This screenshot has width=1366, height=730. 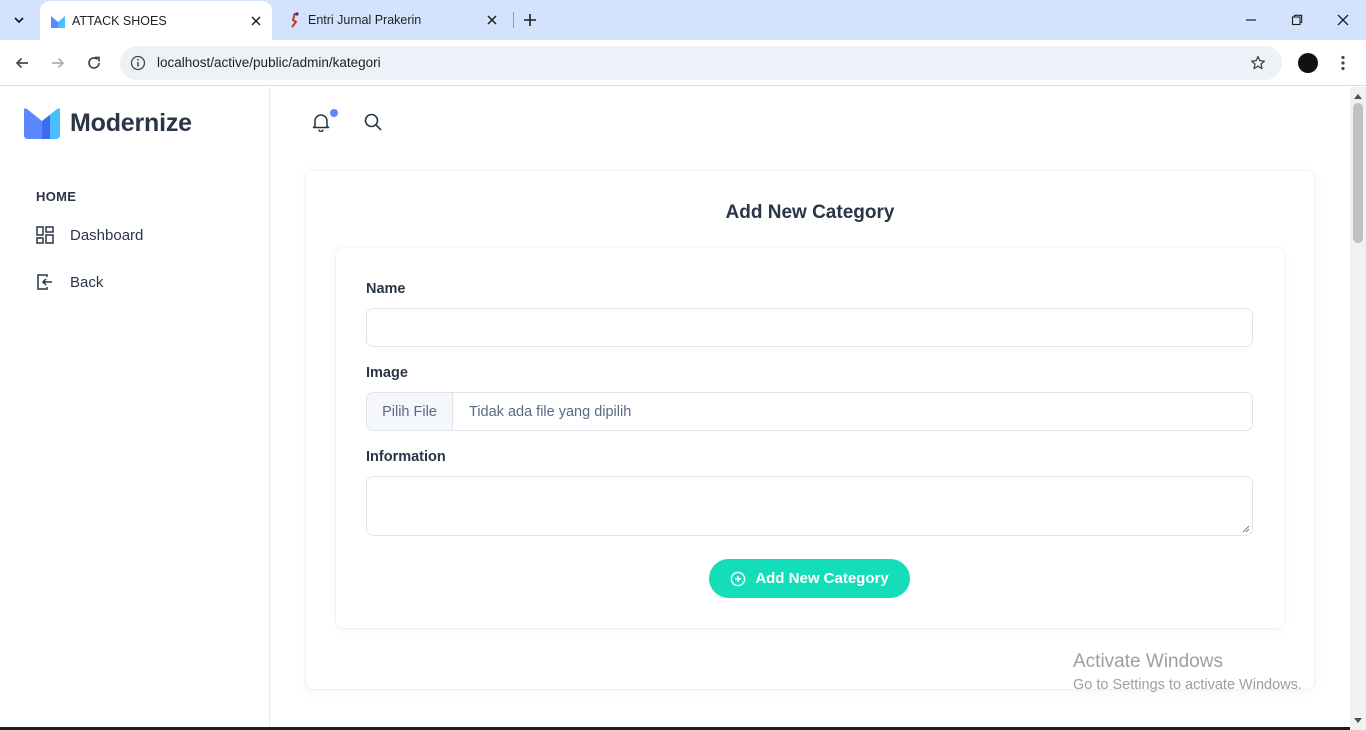 What do you see at coordinates (513, 20) in the screenshot?
I see `tab-separator` at bounding box center [513, 20].